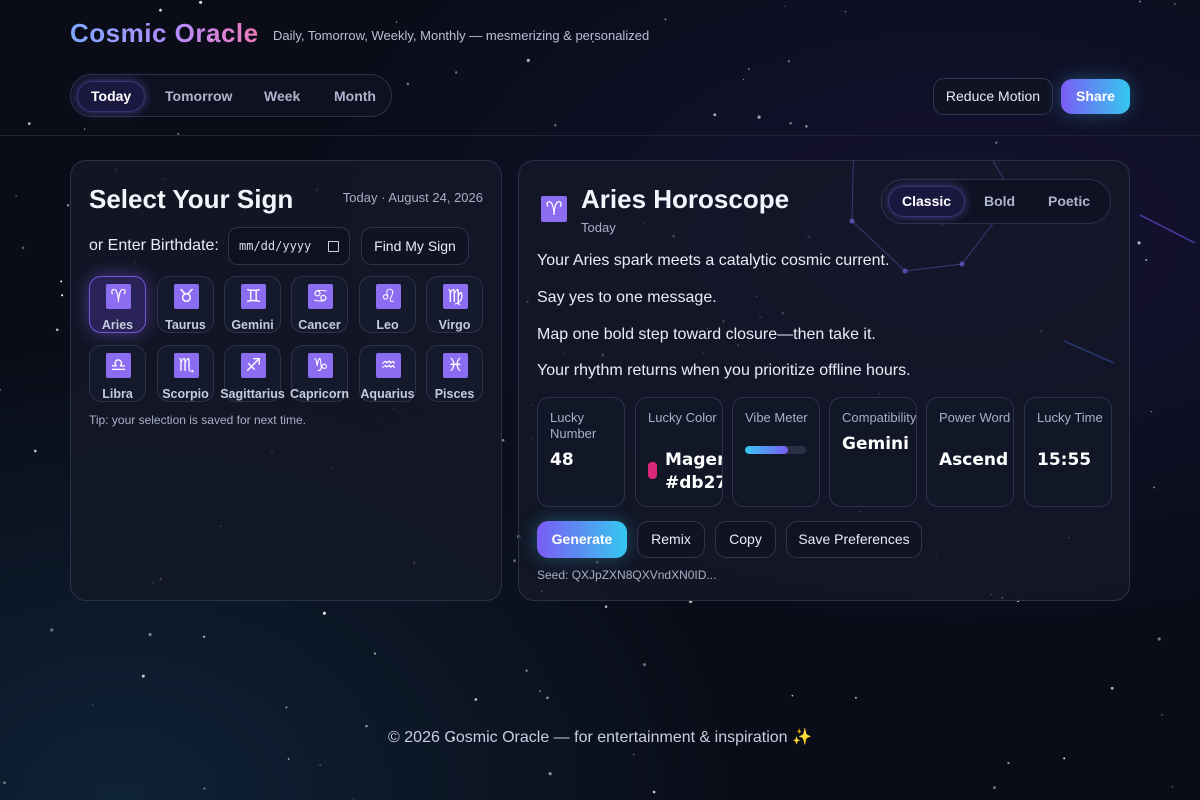 This screenshot has height=800, width=1200. What do you see at coordinates (854, 539) in the screenshot?
I see `save-preferences-button: Save Preferences` at bounding box center [854, 539].